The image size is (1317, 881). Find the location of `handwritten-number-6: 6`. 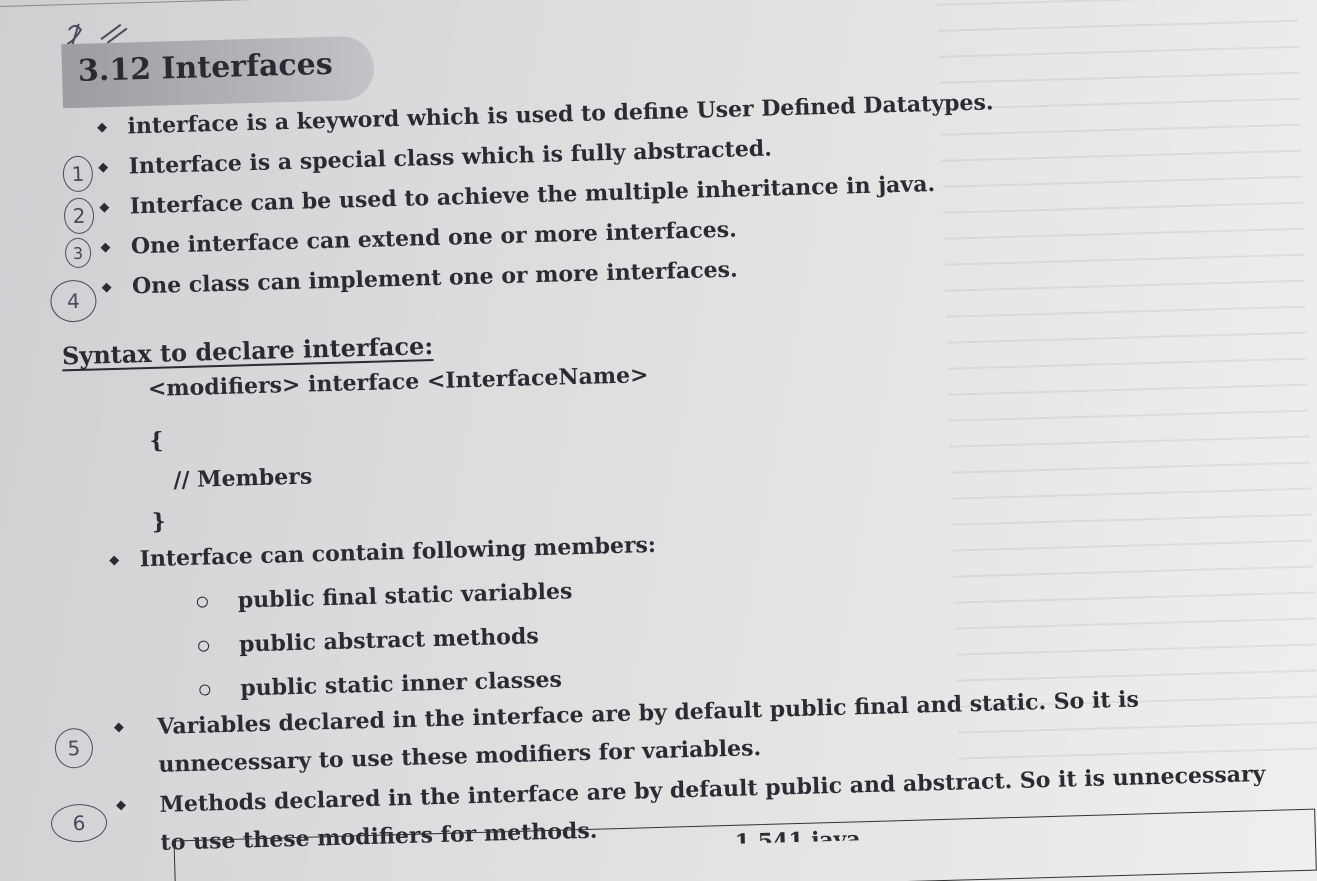

handwritten-number-6: 6 is located at coordinates (79, 823).